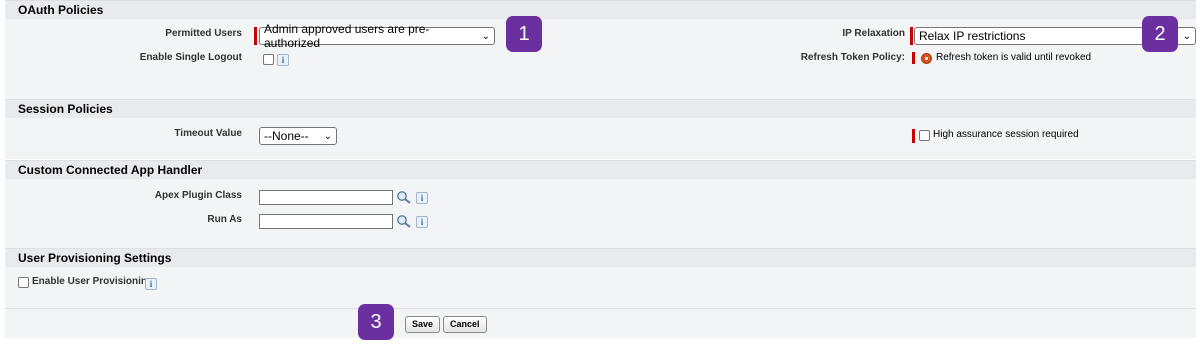 The image size is (1200, 352). What do you see at coordinates (326, 221) in the screenshot?
I see `run-as-input` at bounding box center [326, 221].